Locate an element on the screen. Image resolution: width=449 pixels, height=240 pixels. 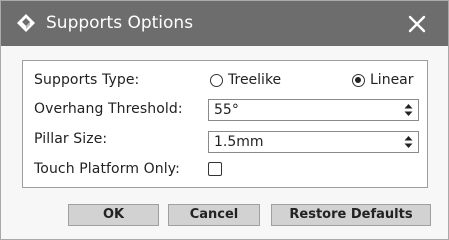
radio-treelike-label: Treelike is located at coordinates (254, 80).